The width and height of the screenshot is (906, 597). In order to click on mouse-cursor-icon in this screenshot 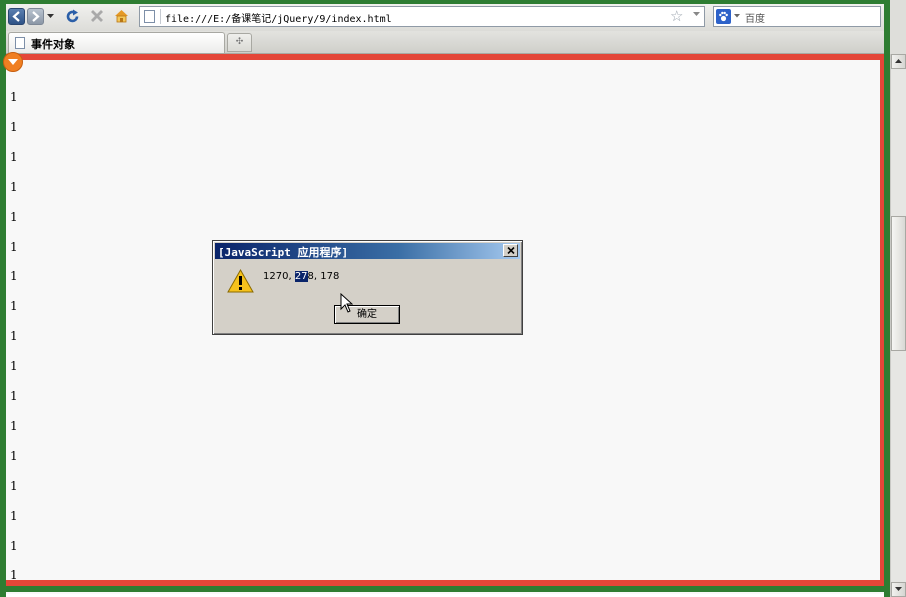, I will do `click(346, 303)`.